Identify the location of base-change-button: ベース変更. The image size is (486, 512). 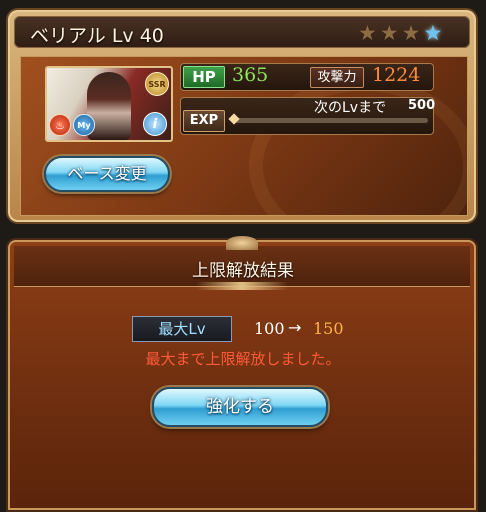
(107, 174).